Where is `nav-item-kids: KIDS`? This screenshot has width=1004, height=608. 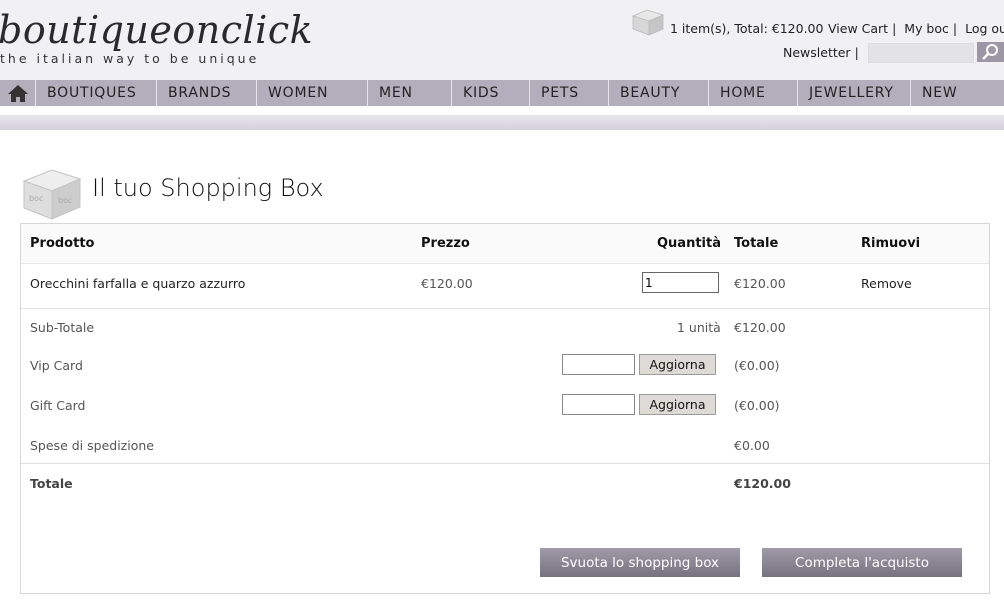
nav-item-kids: KIDS is located at coordinates (475, 93).